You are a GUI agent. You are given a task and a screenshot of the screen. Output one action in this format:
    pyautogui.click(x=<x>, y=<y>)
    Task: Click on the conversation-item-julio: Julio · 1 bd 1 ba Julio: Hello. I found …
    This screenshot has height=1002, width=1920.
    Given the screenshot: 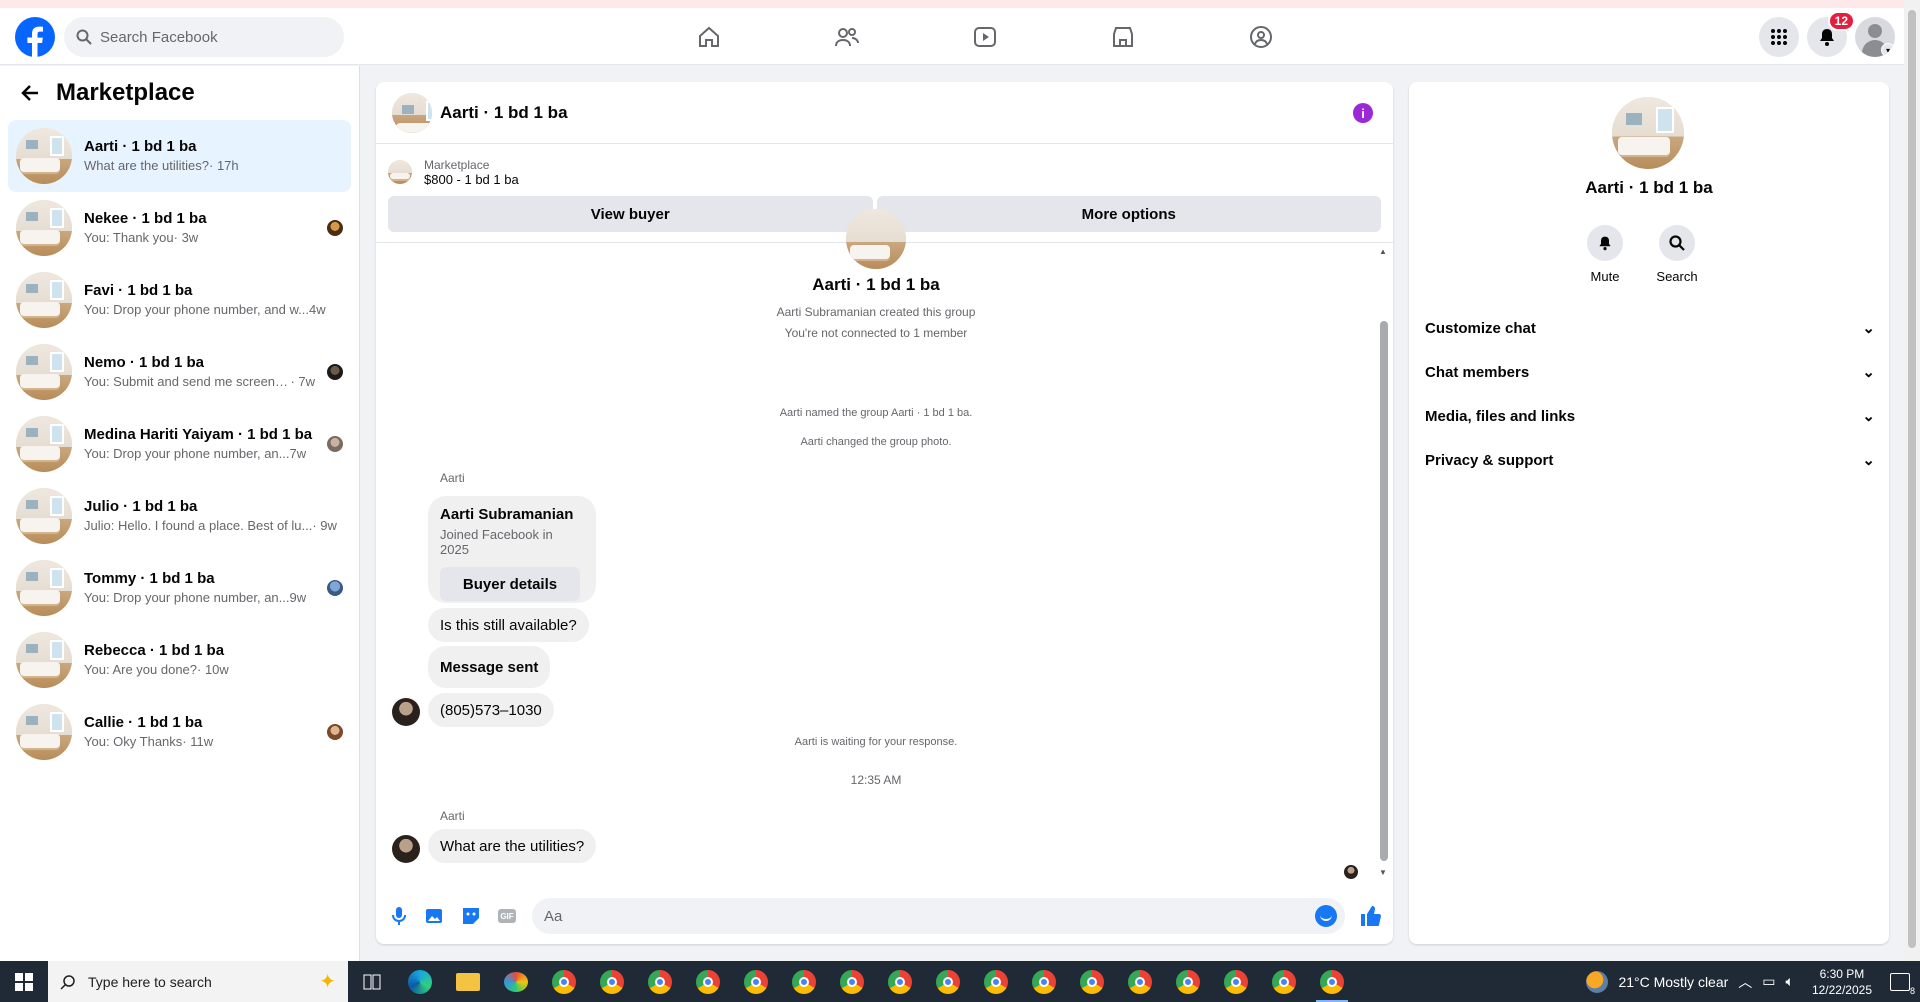 What is the action you would take?
    pyautogui.click(x=179, y=516)
    